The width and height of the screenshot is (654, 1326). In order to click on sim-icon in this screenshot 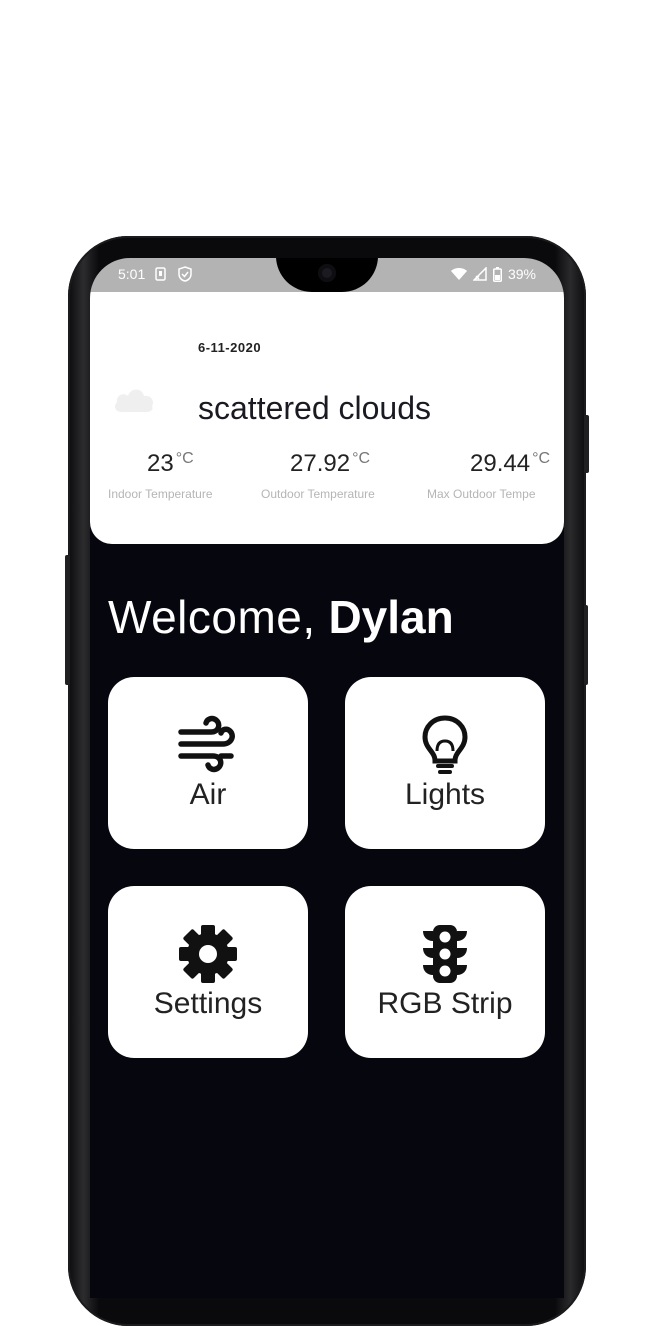, I will do `click(160, 274)`.